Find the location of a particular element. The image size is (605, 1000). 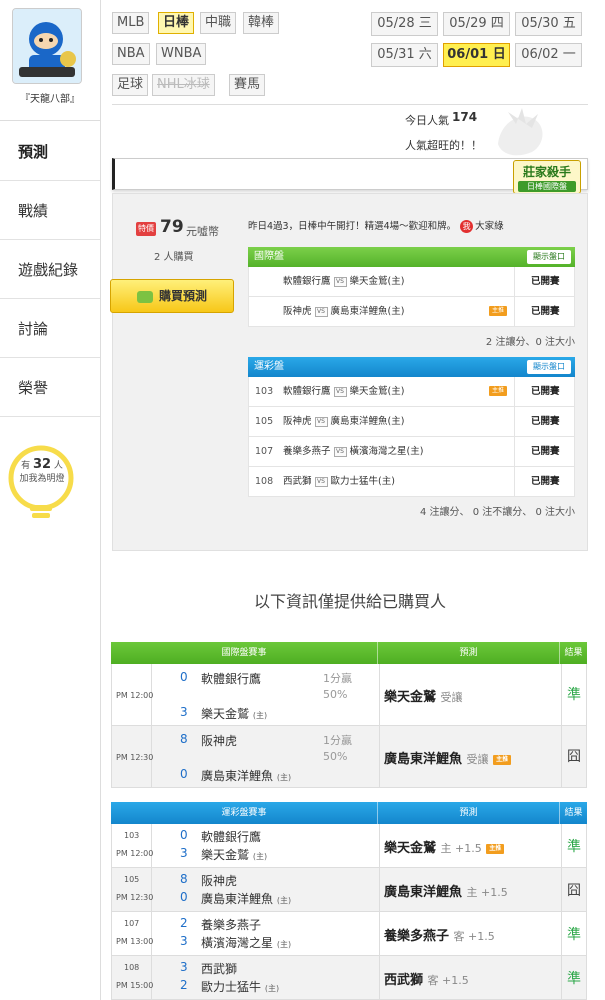

away-team: 歐力士猛牛(主) is located at coordinates (362, 481).